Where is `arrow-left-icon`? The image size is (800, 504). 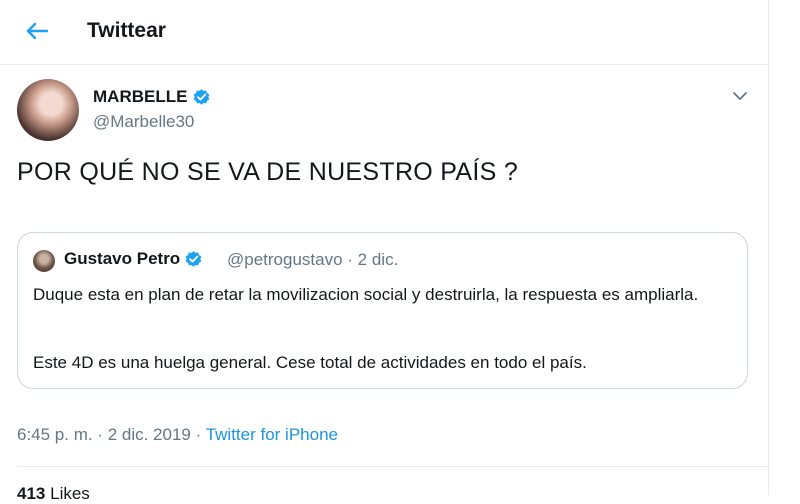
arrow-left-icon is located at coordinates (37, 31).